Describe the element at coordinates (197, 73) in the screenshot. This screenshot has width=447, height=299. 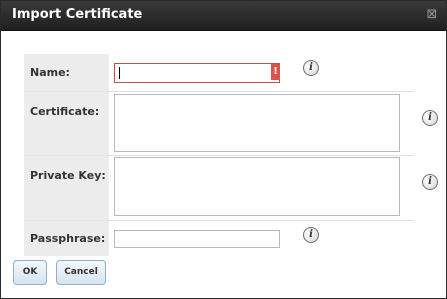
I see `name-input` at that location.